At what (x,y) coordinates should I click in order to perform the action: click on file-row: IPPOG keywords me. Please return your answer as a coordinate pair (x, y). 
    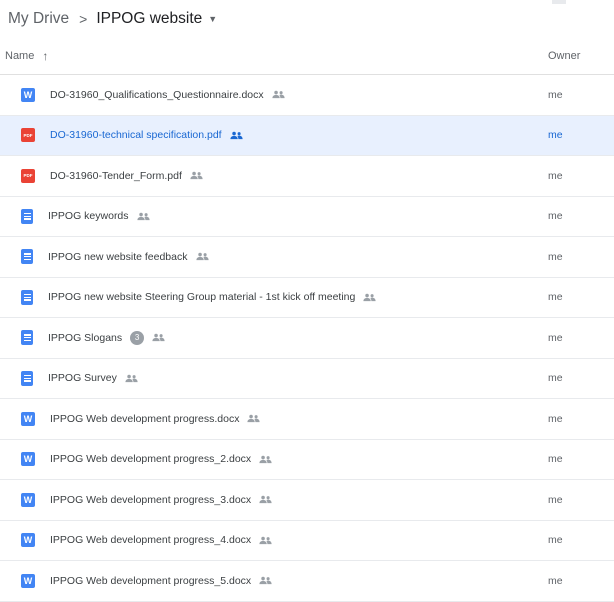
    Looking at the image, I should click on (307, 217).